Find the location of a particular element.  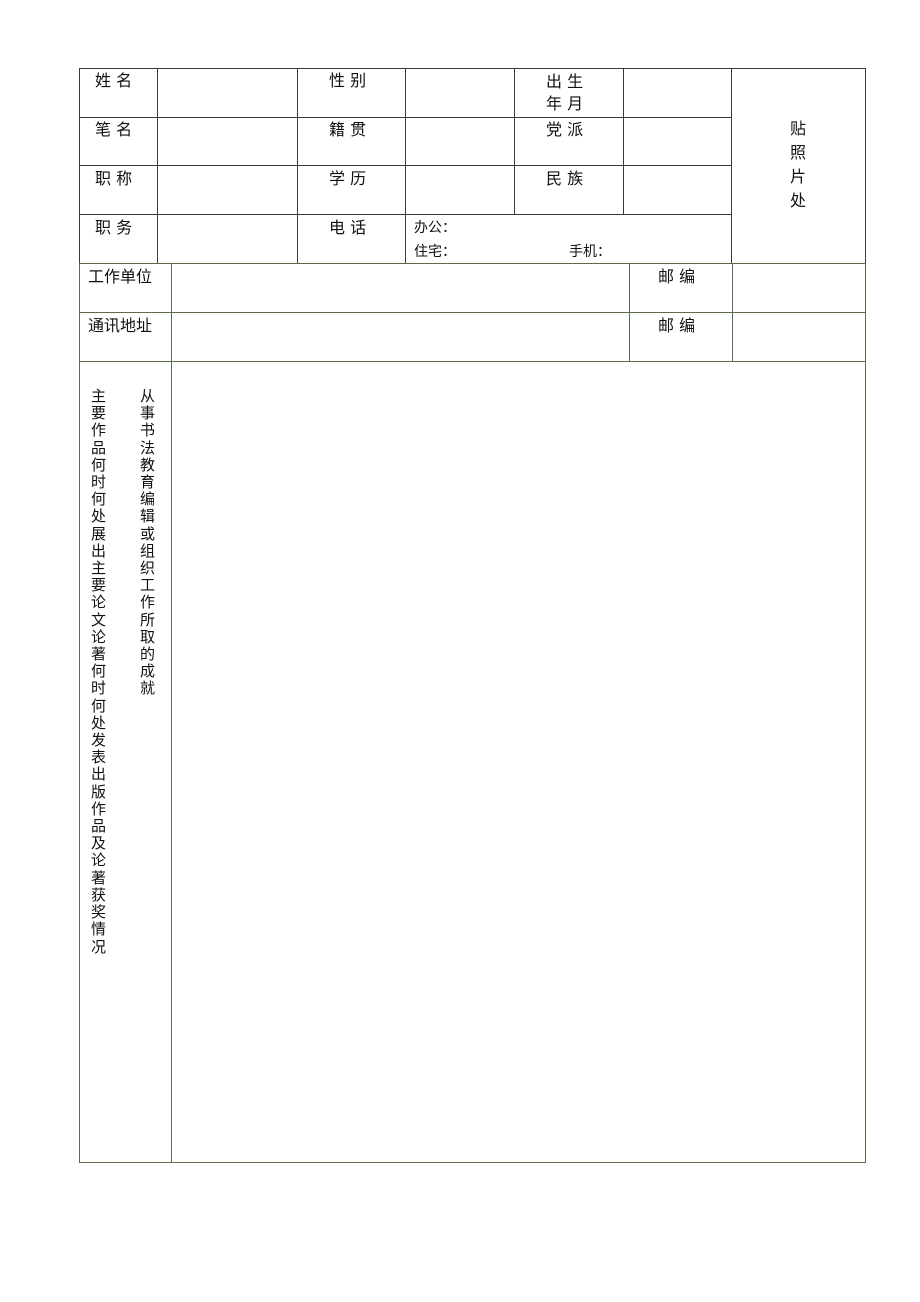

title-field is located at coordinates (227, 190).